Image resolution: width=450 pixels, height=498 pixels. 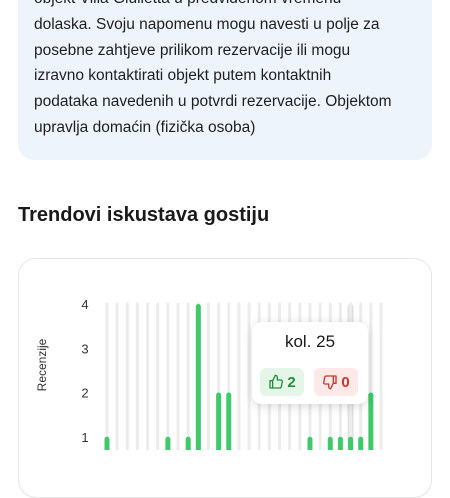 What do you see at coordinates (276, 381) in the screenshot?
I see `thumbs-up-icon` at bounding box center [276, 381].